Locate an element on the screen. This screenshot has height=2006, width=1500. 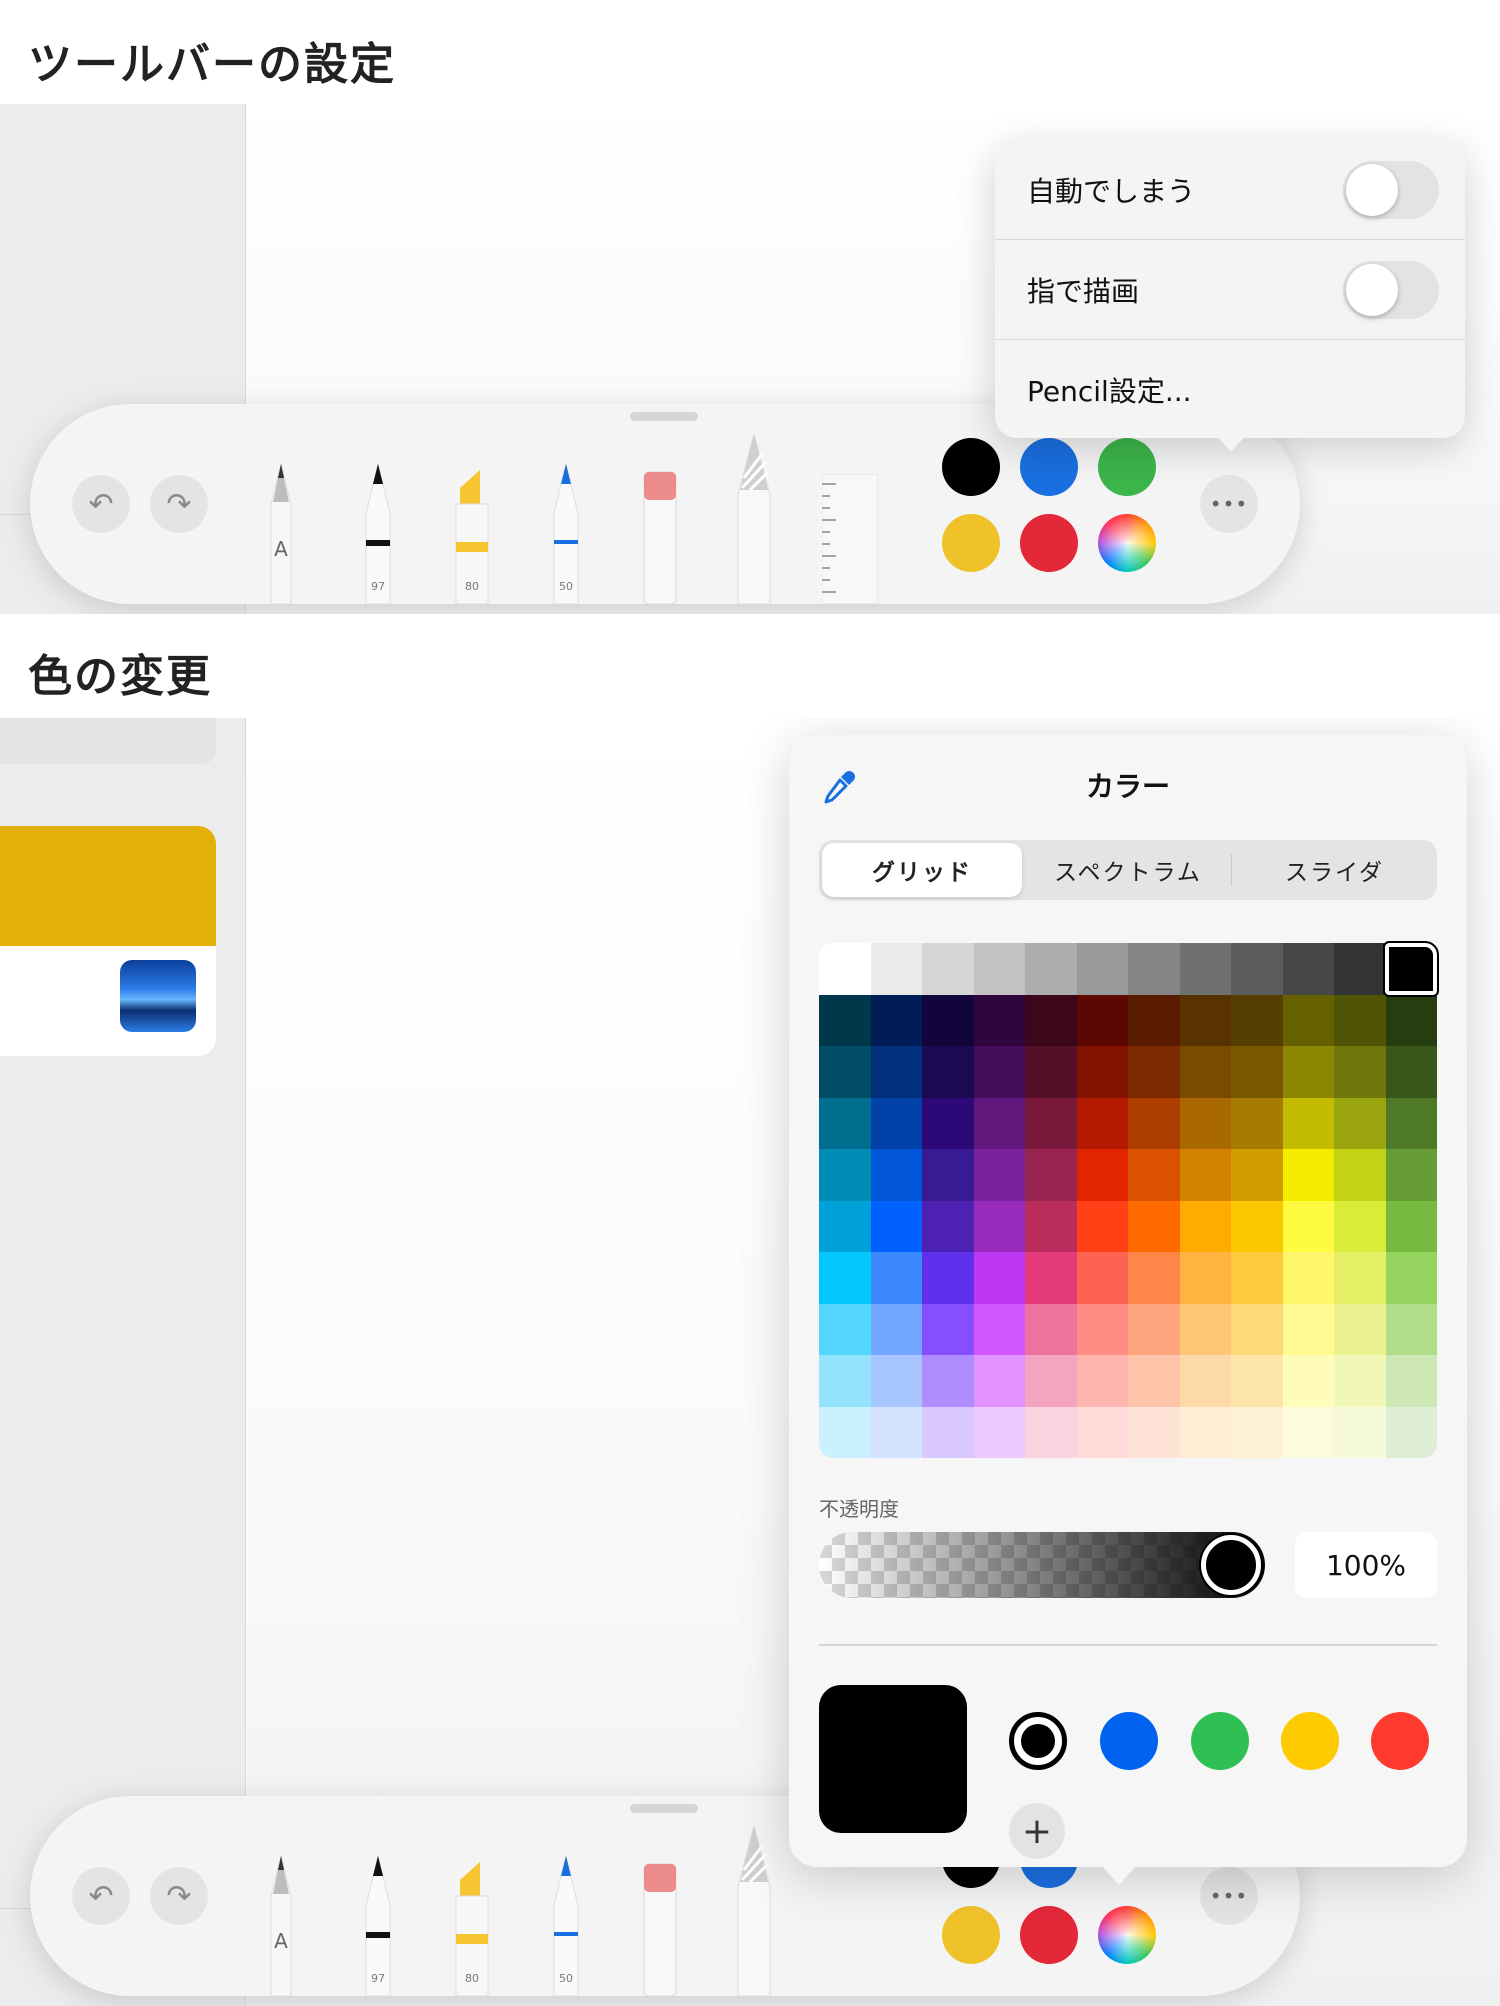
add-swatch-button: + is located at coordinates (1037, 1831).